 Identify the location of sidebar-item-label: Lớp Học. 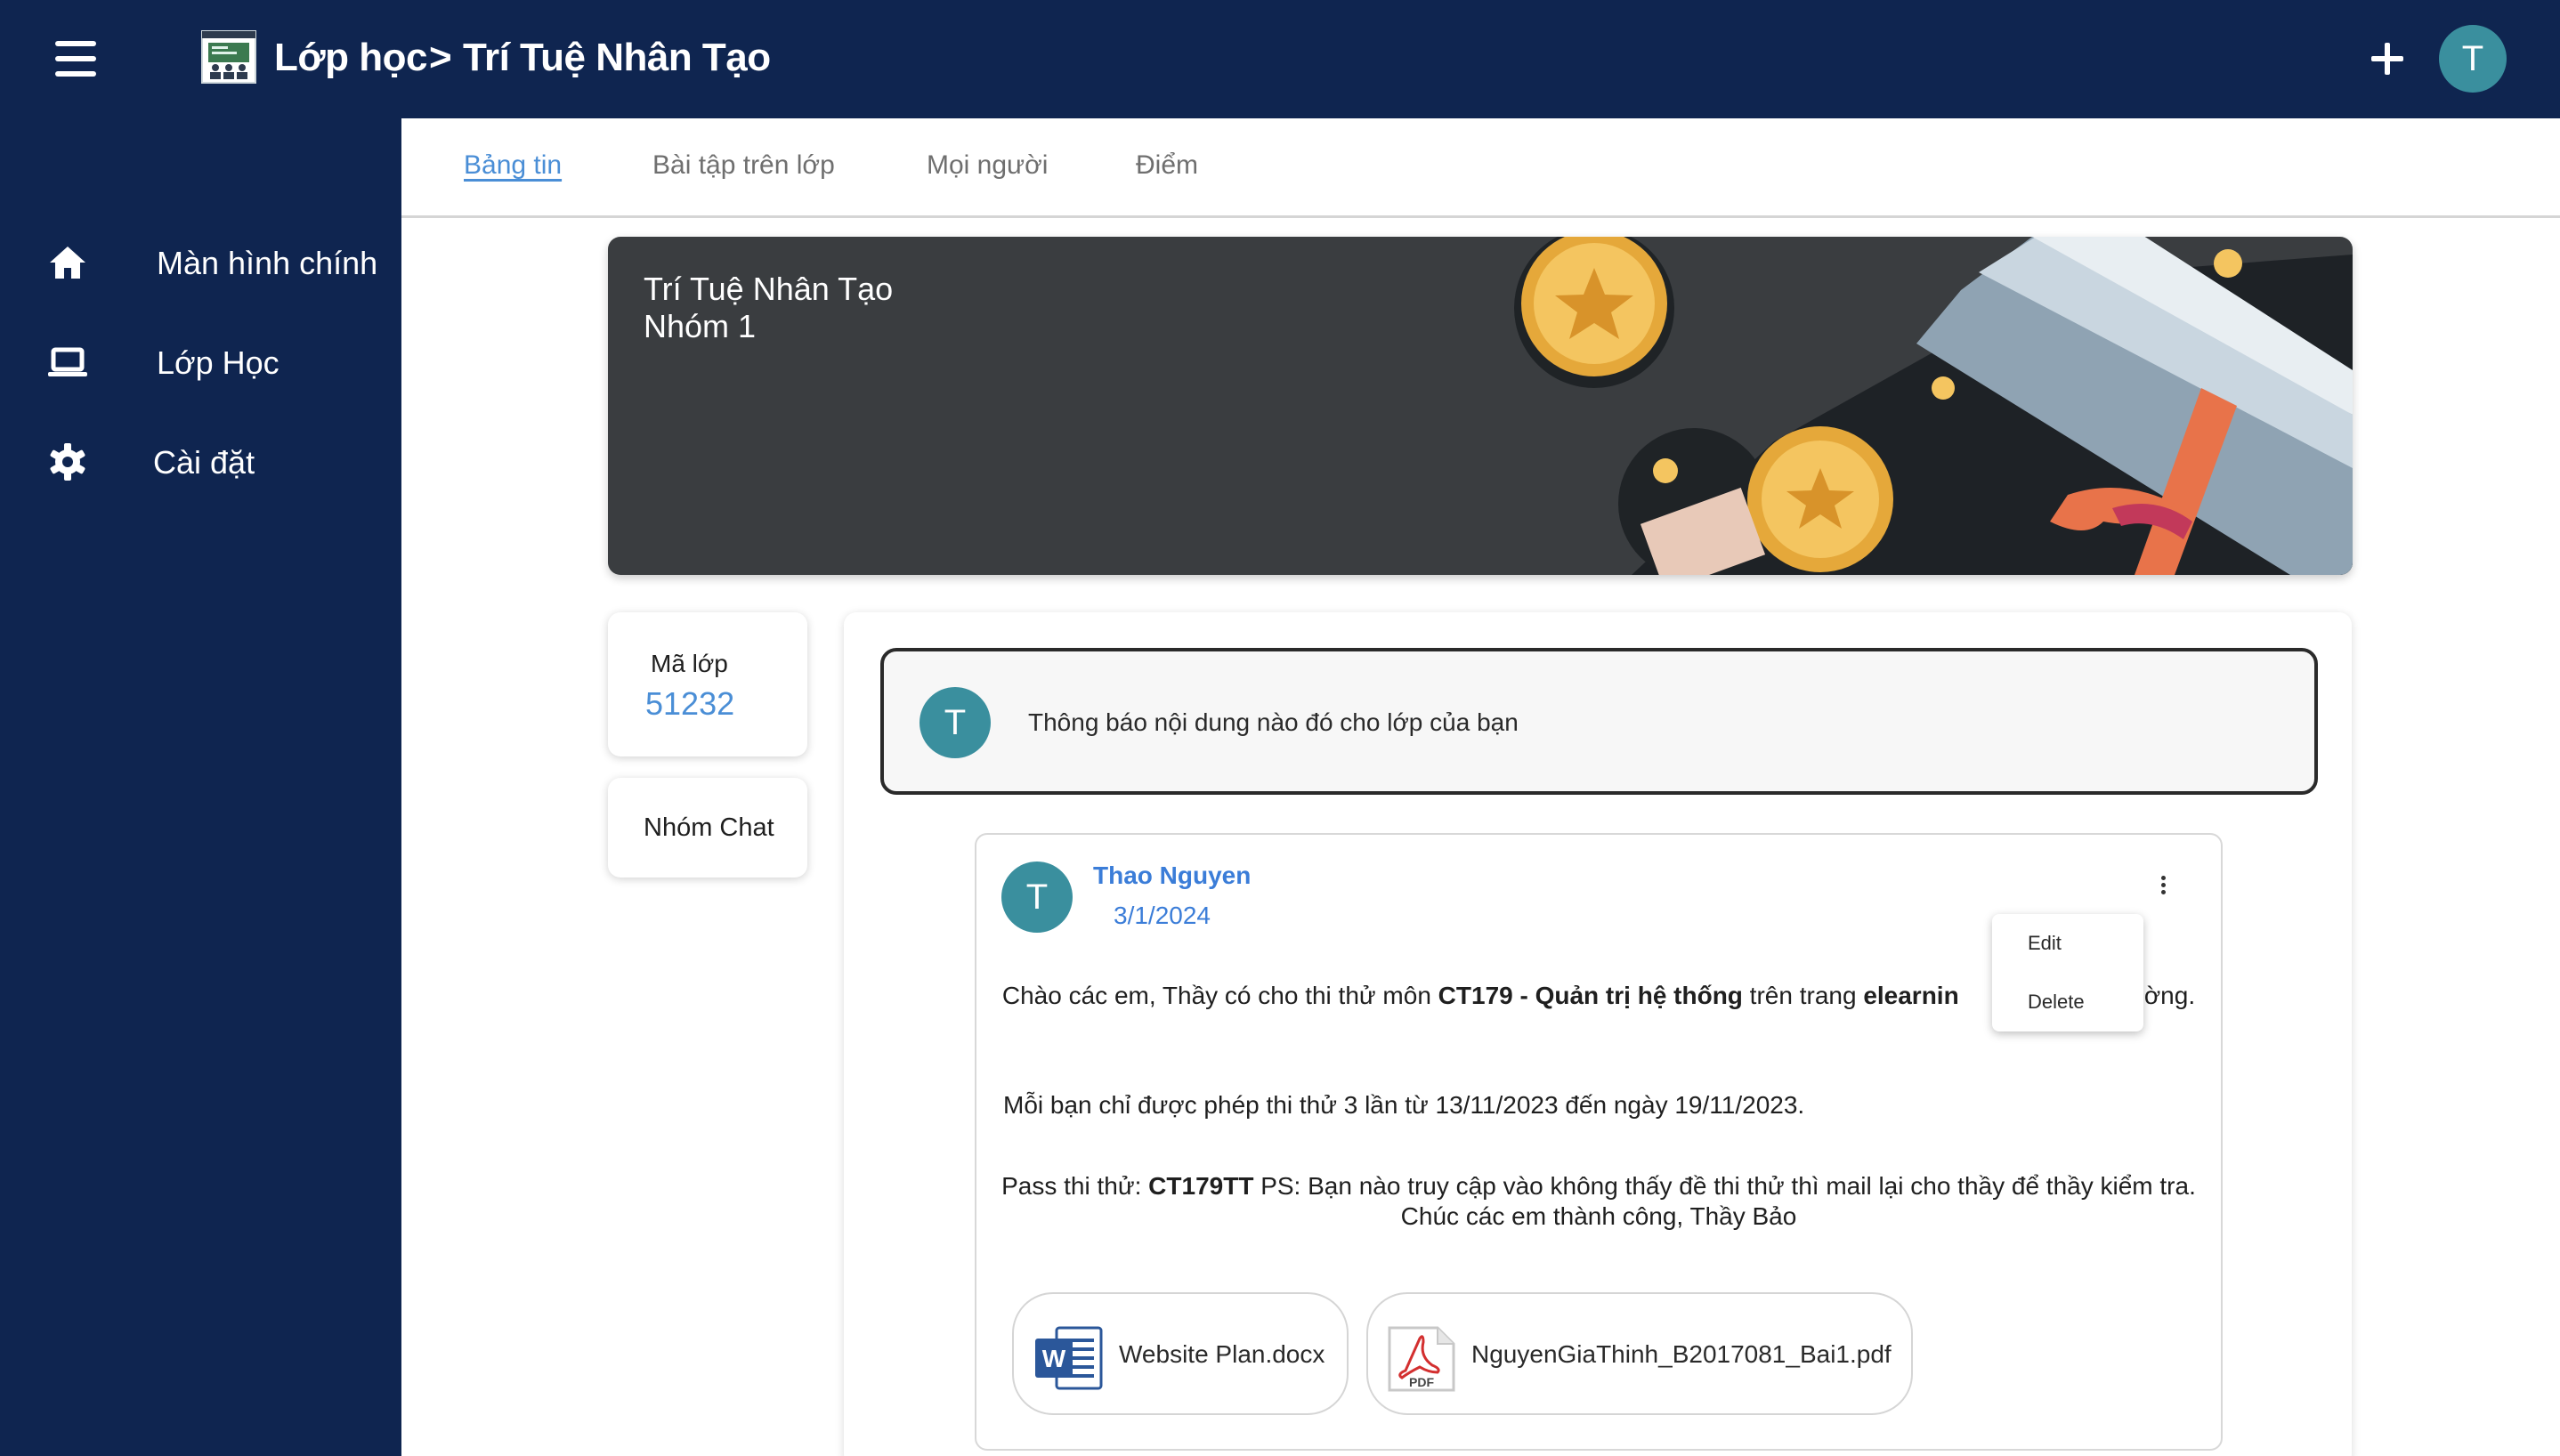
(218, 362).